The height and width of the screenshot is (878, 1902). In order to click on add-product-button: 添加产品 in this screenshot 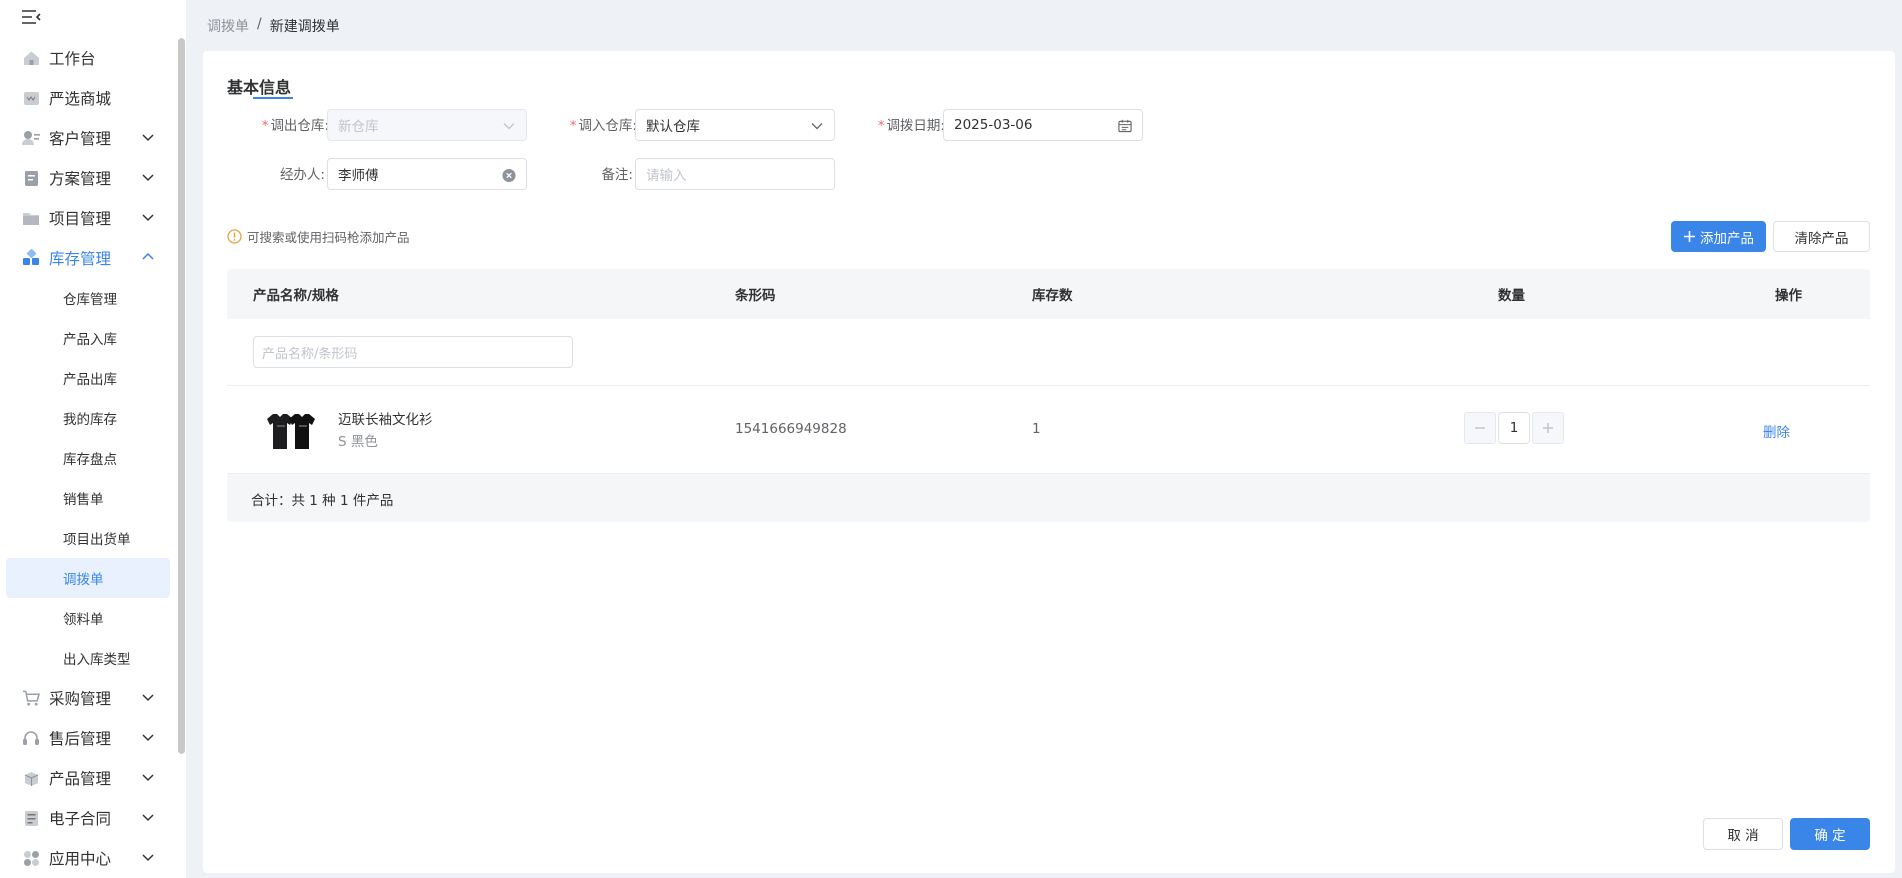, I will do `click(1718, 236)`.